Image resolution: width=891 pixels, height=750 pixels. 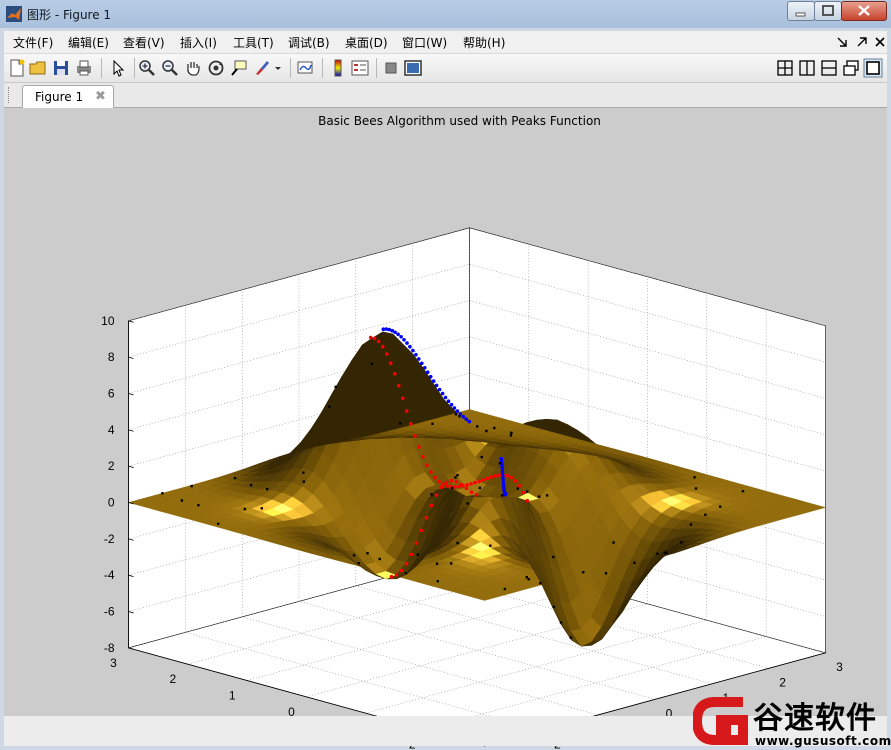 What do you see at coordinates (108, 321) in the screenshot?
I see `z-tick-label: 10` at bounding box center [108, 321].